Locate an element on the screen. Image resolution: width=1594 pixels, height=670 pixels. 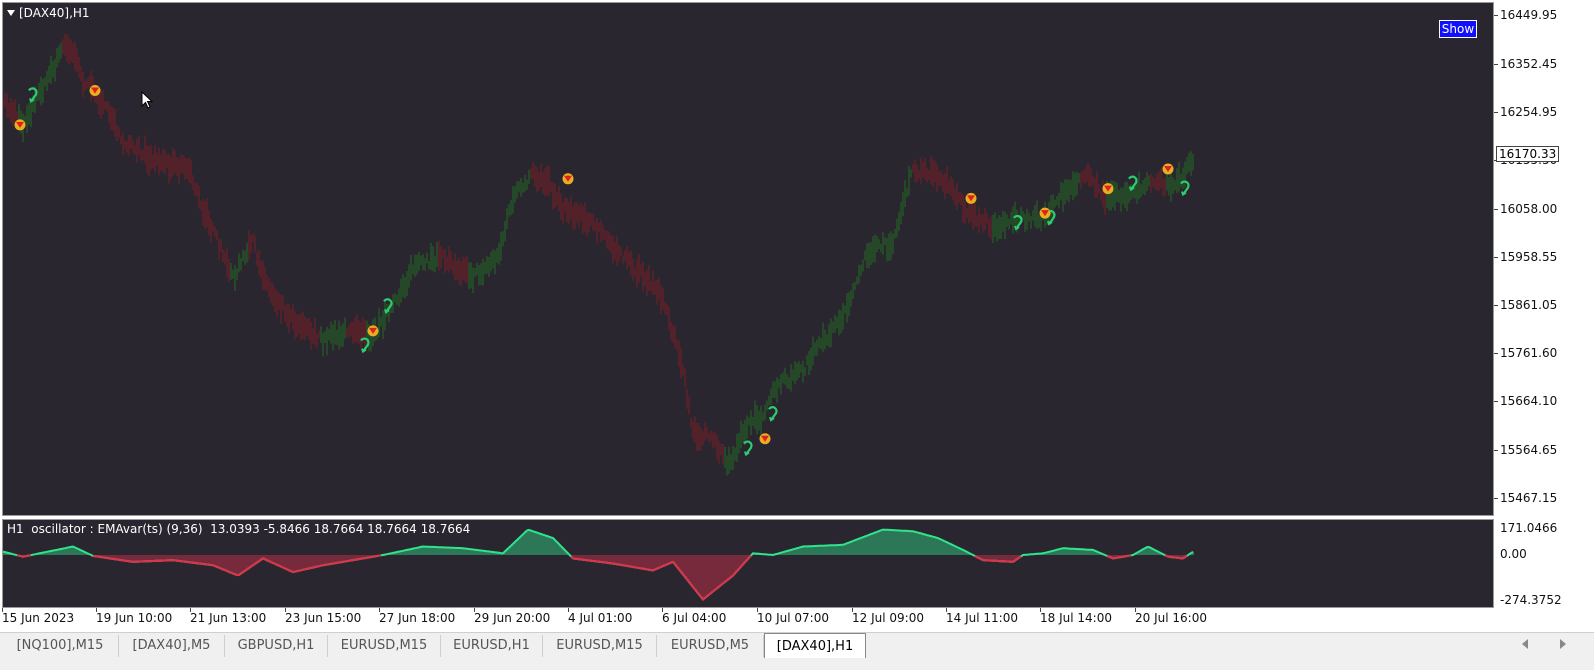
time-tick: 21 Jun 13:00 is located at coordinates (228, 616).